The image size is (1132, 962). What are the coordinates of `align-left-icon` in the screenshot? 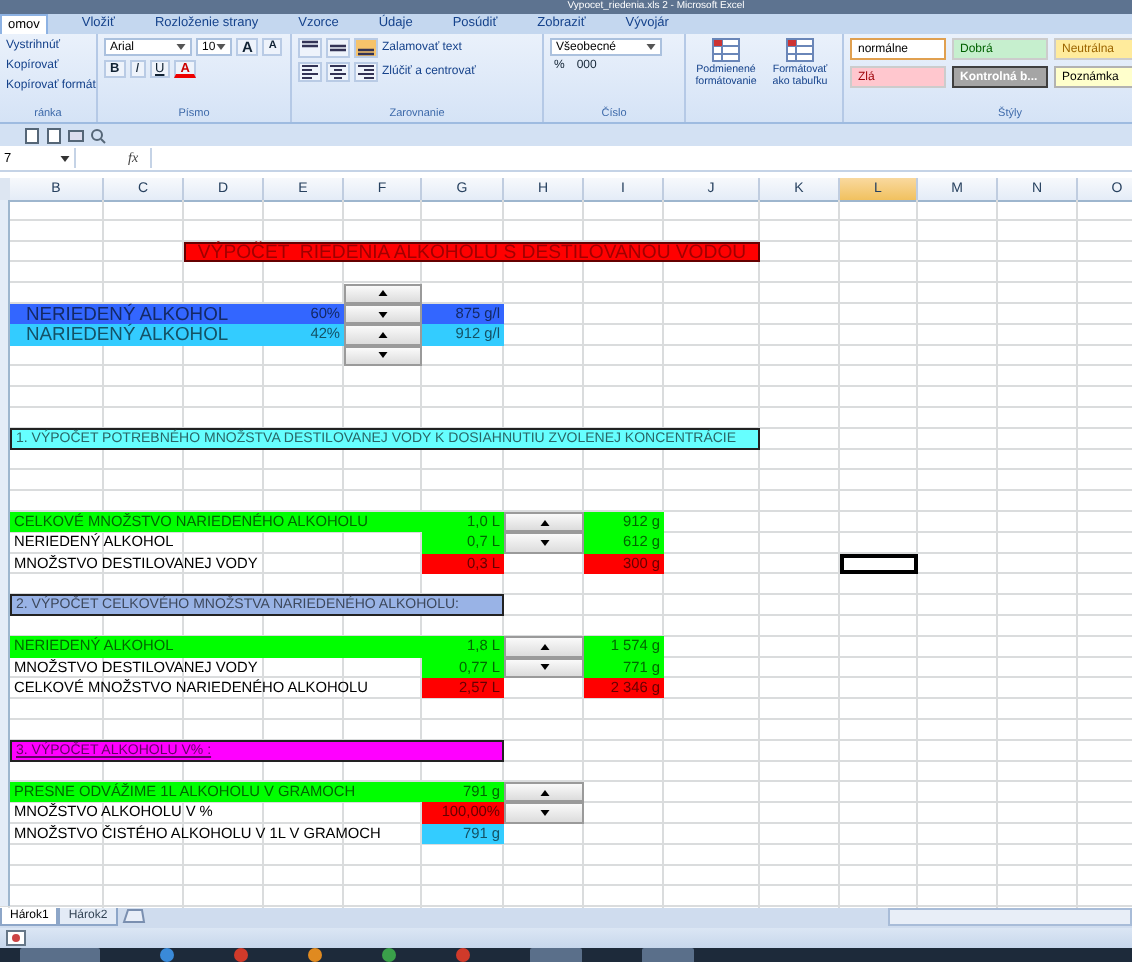 It's located at (310, 72).